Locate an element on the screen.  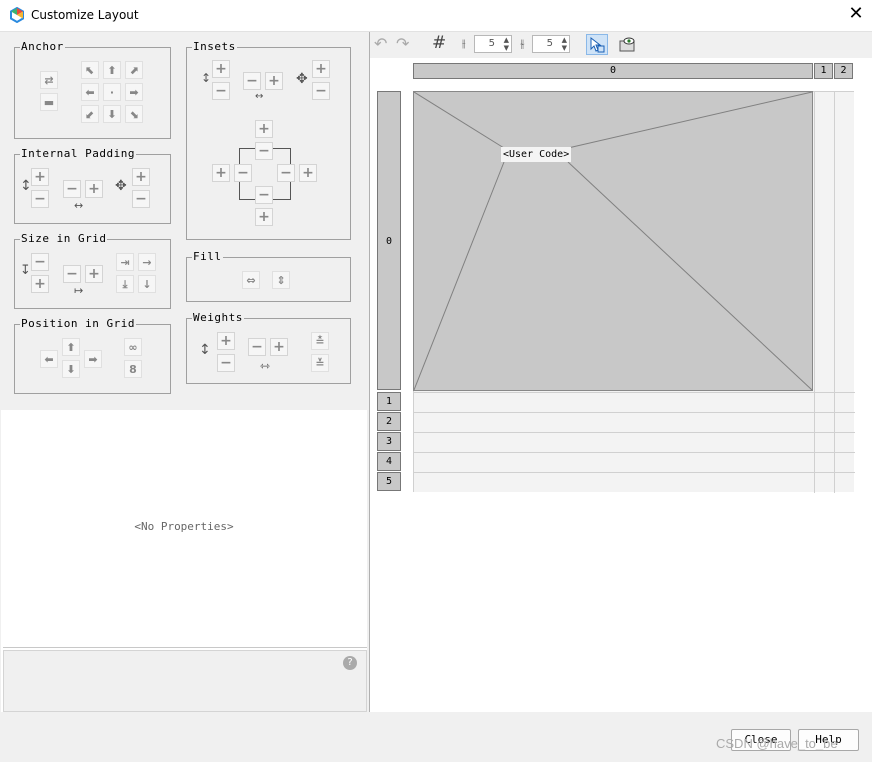
insets-all-minus-button: − is located at coordinates (321, 91).